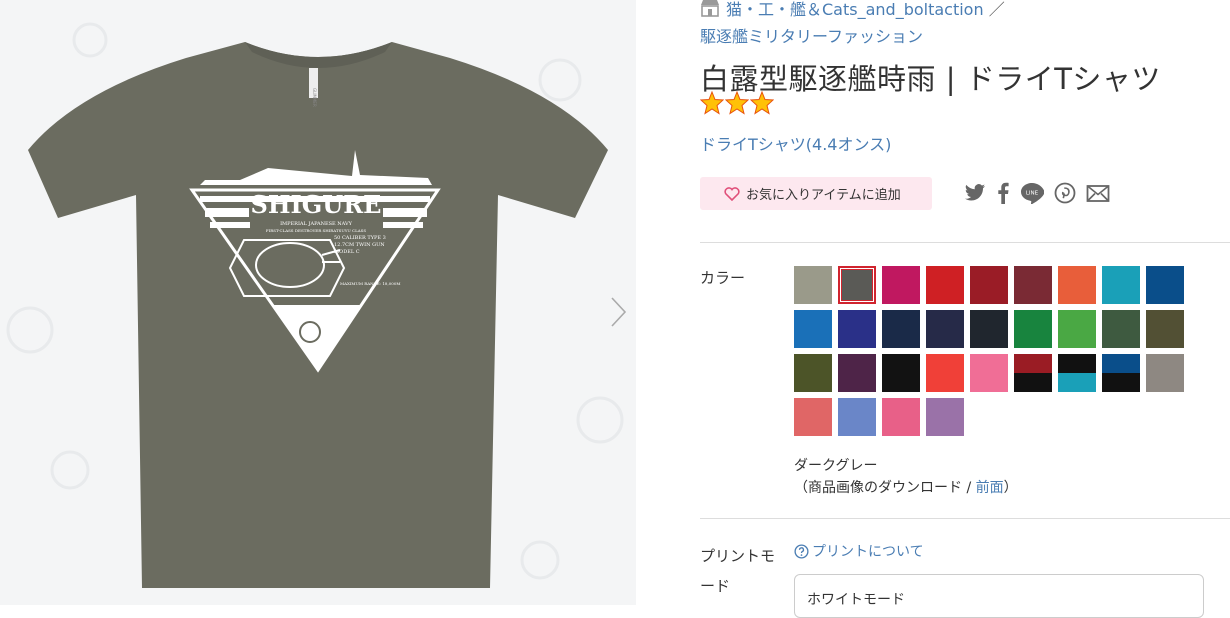  Describe the element at coordinates (795, 143) in the screenshot. I see `product-type-link: ドライTシャツ(4.4オンス)` at that location.